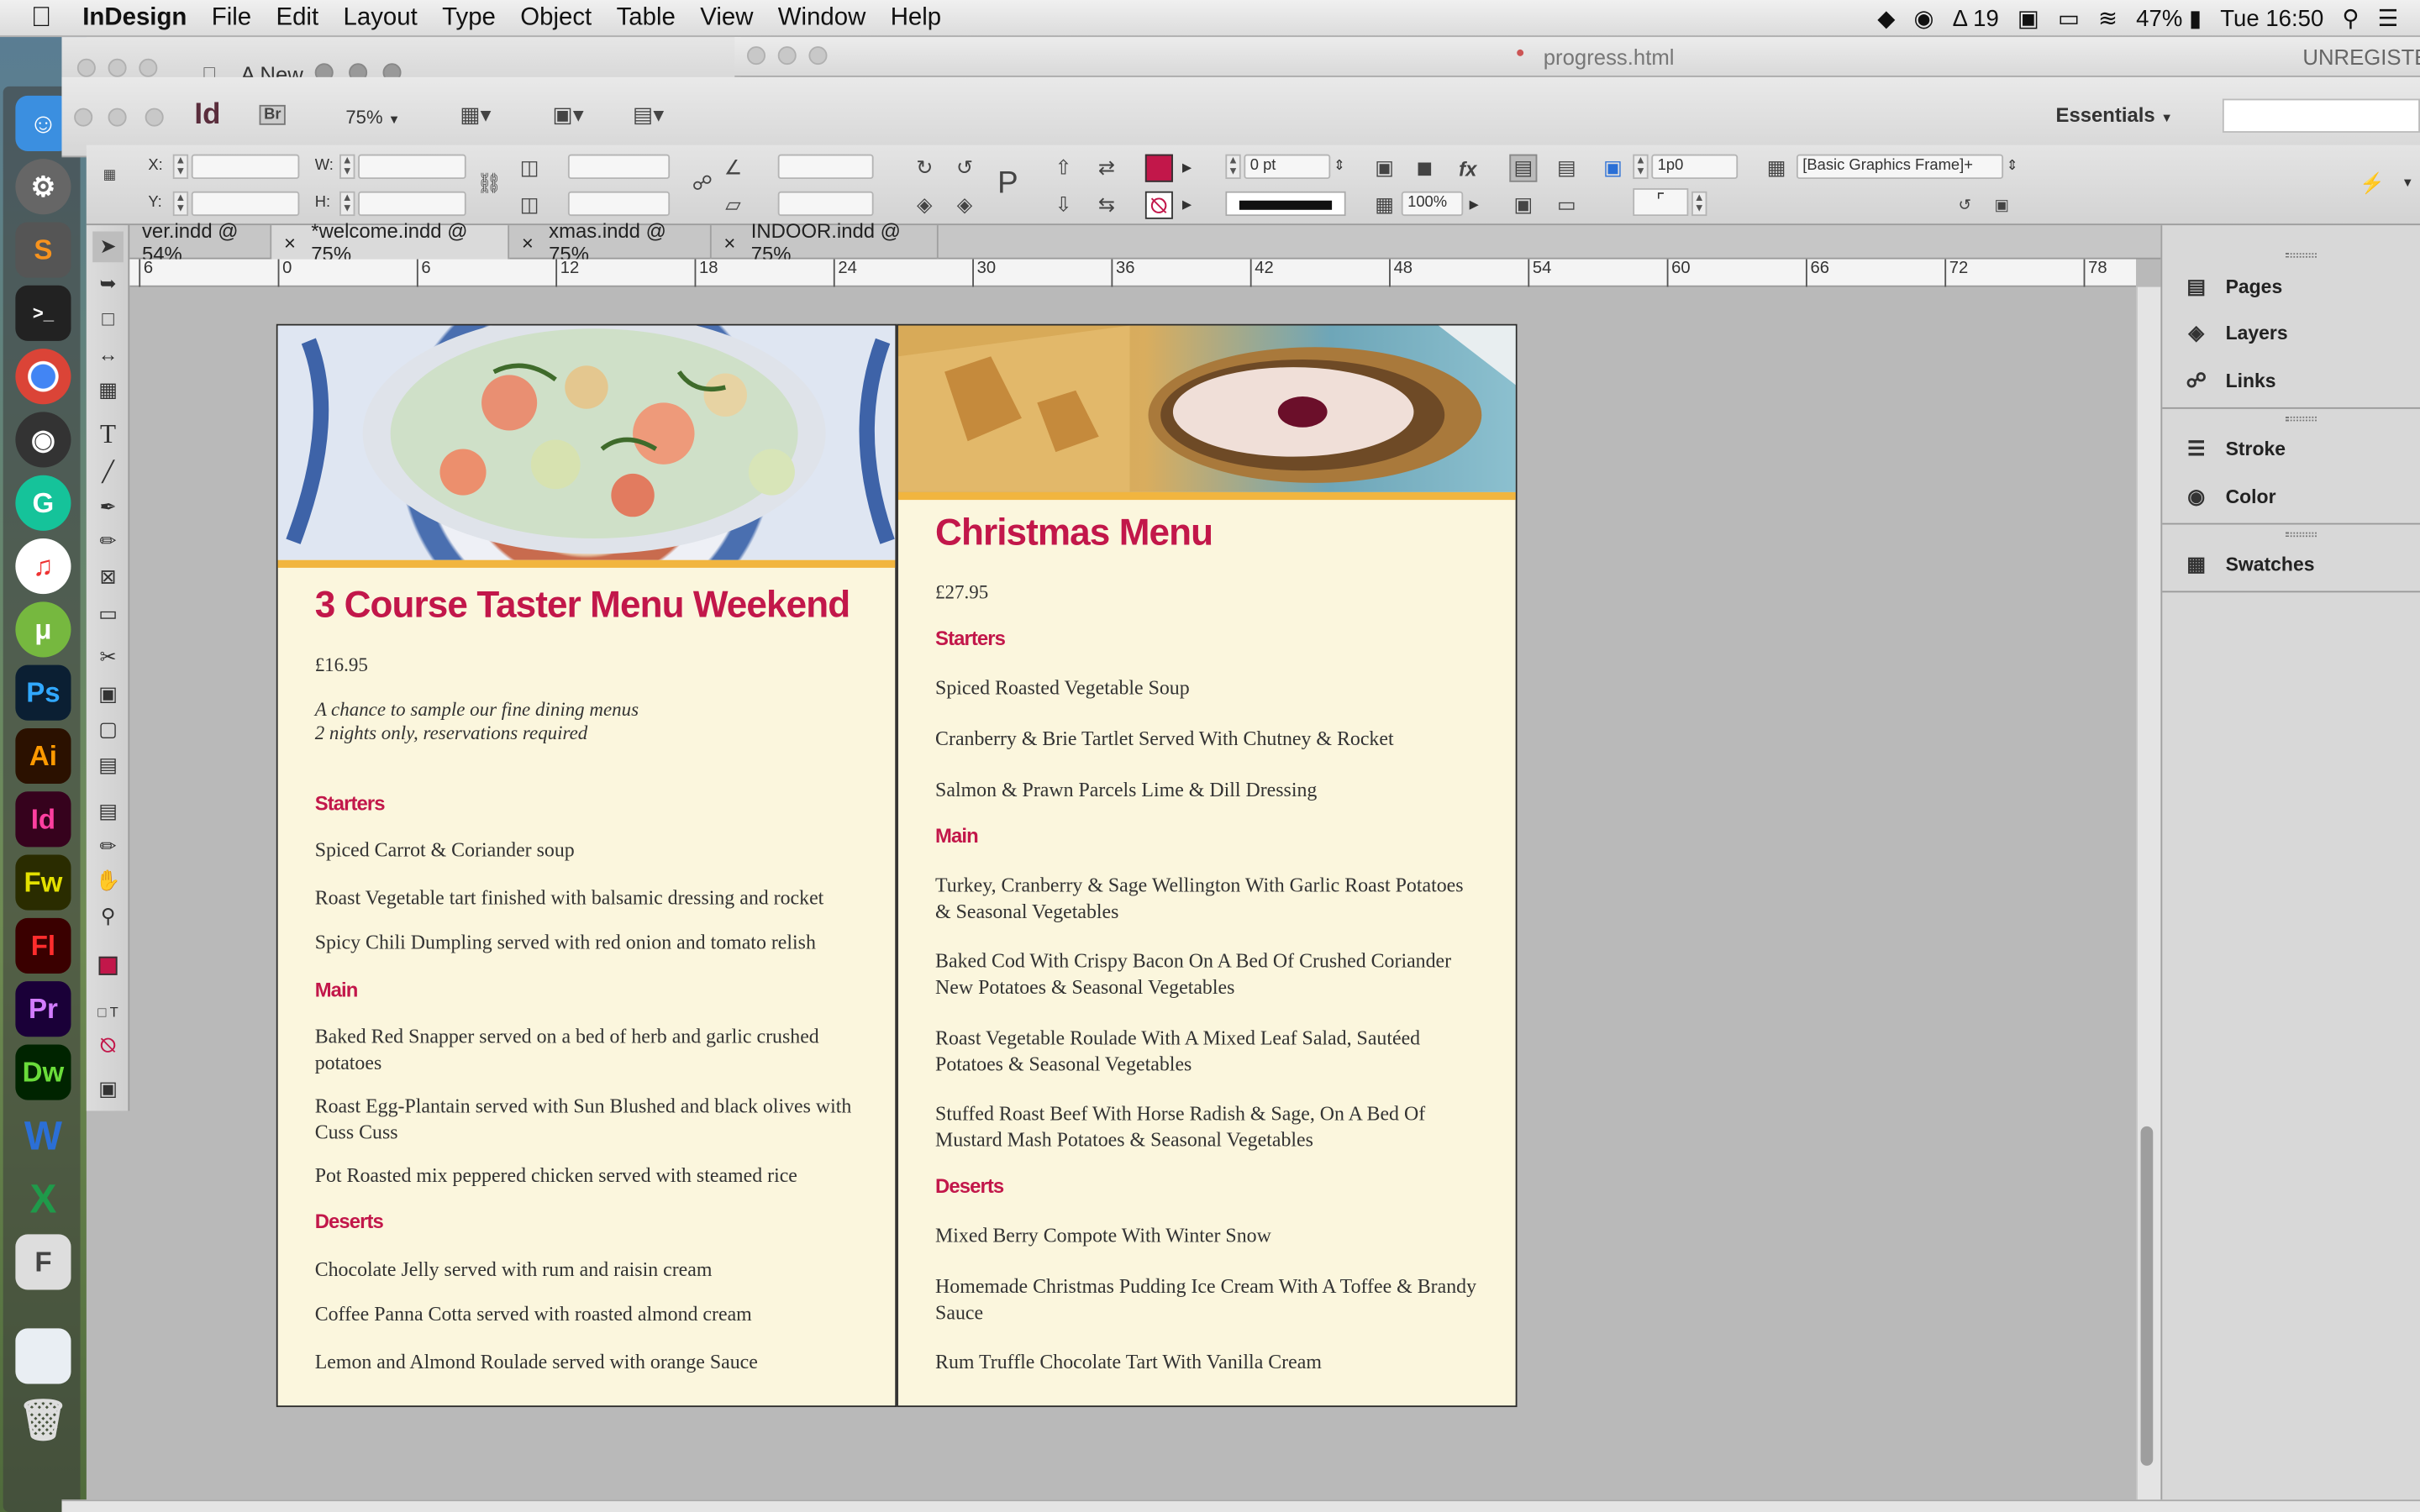  I want to click on menu-app-name: InDesign, so click(131, 18).